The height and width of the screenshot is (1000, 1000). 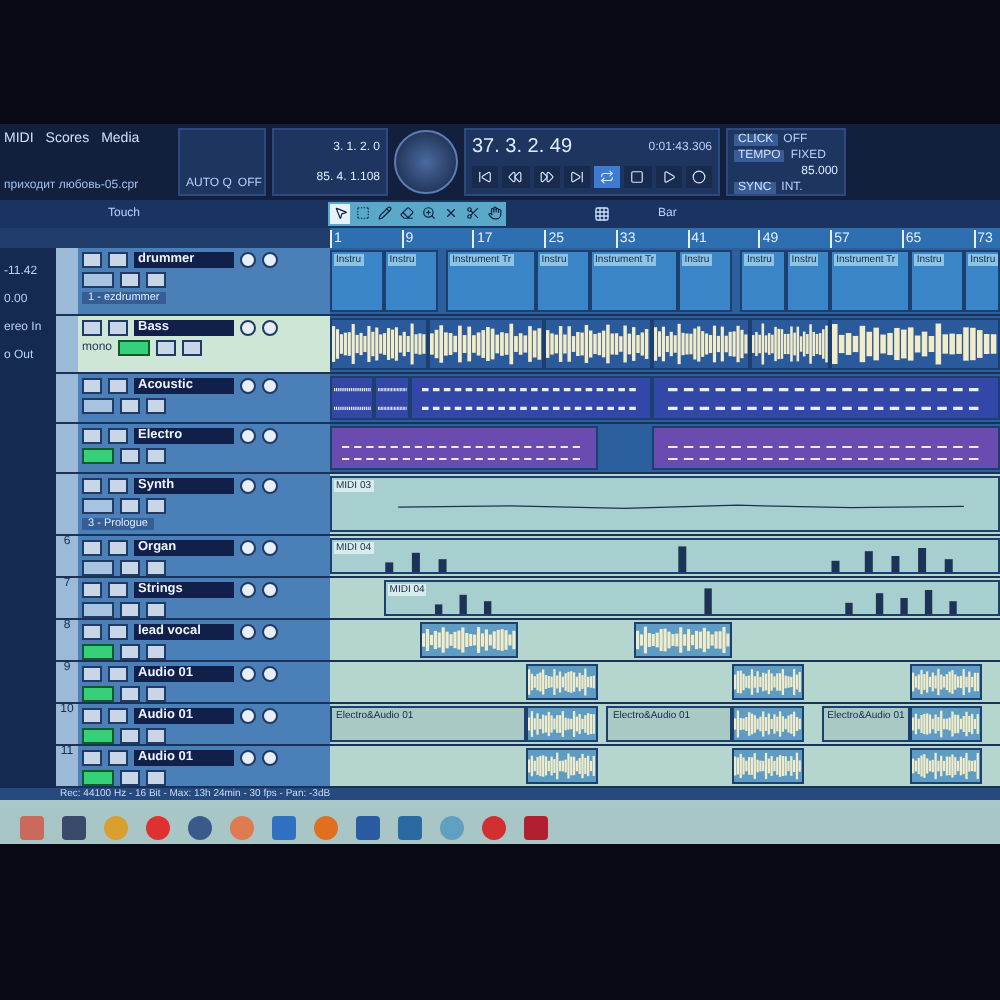 What do you see at coordinates (426, 162) in the screenshot?
I see `jog-wheel` at bounding box center [426, 162].